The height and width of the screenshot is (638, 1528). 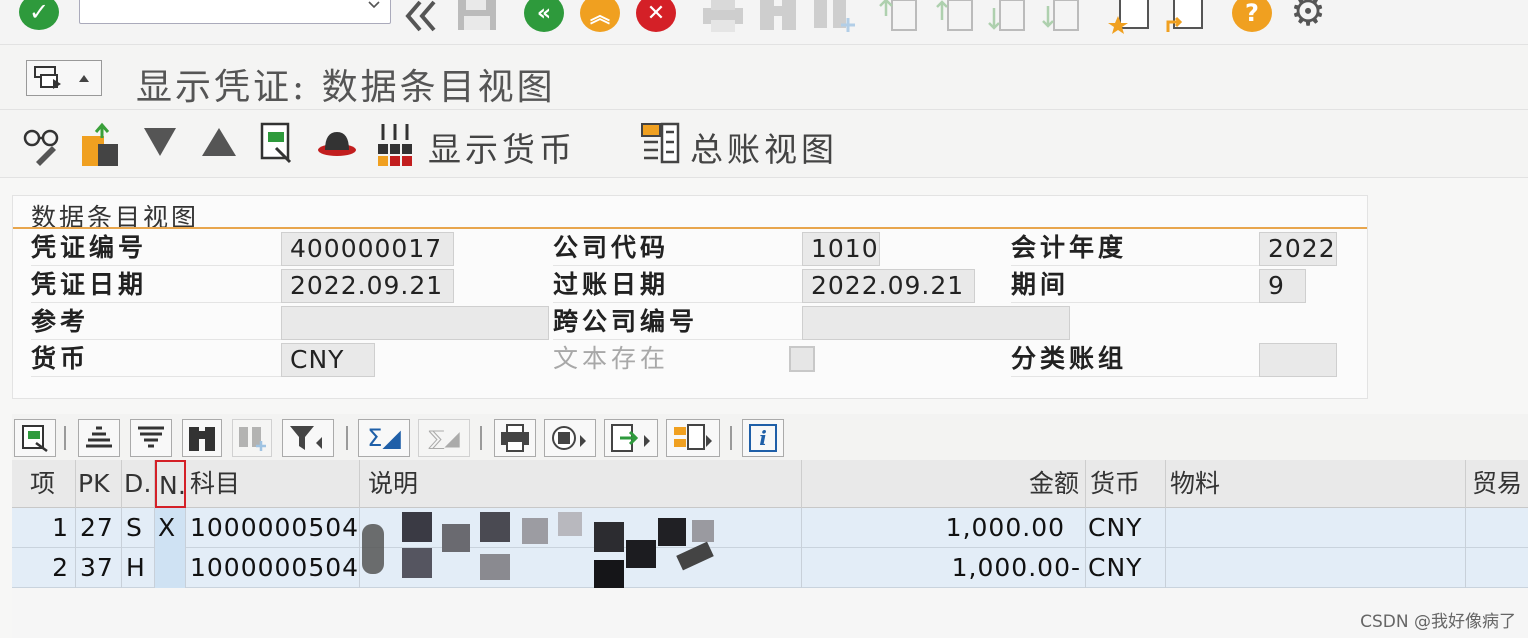 I want to click on system-toolbar: ✓ « ︽ ✕ ? ⚙, so click(x=764, y=22).